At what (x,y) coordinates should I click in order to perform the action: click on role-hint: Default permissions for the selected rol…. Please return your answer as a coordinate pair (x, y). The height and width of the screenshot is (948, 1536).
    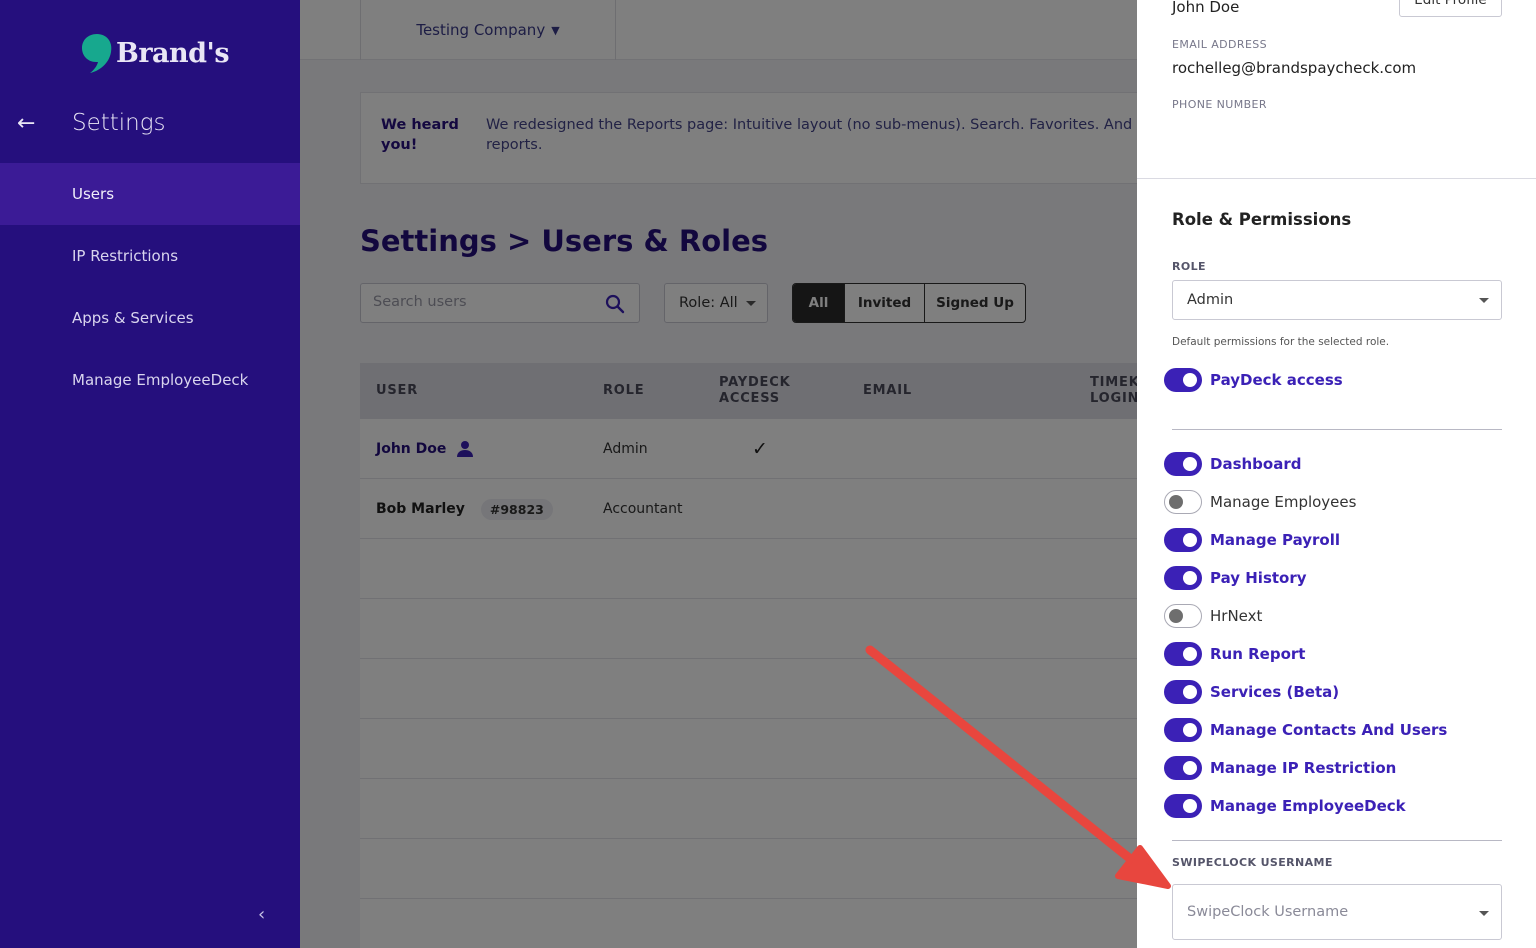
    Looking at the image, I should click on (1281, 342).